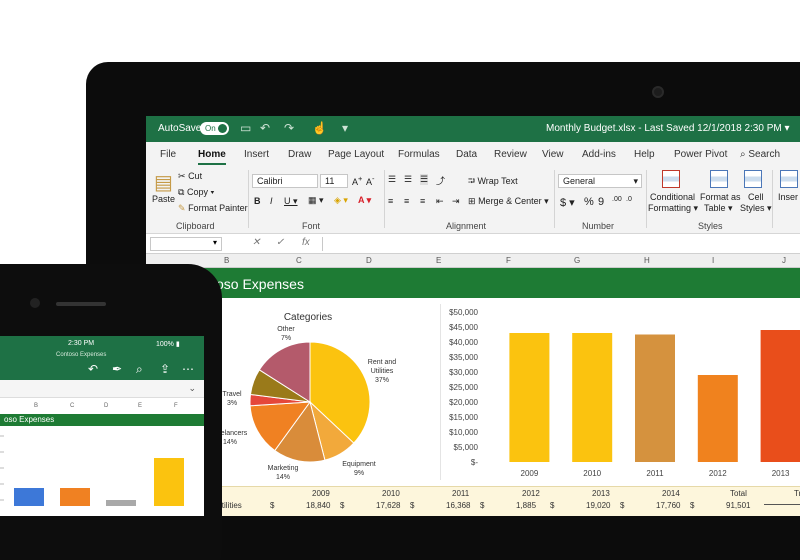 Image resolution: width=800 pixels, height=560 pixels. What do you see at coordinates (318, 505) in the screenshot?
I see `table-cell: 18,840` at bounding box center [318, 505].